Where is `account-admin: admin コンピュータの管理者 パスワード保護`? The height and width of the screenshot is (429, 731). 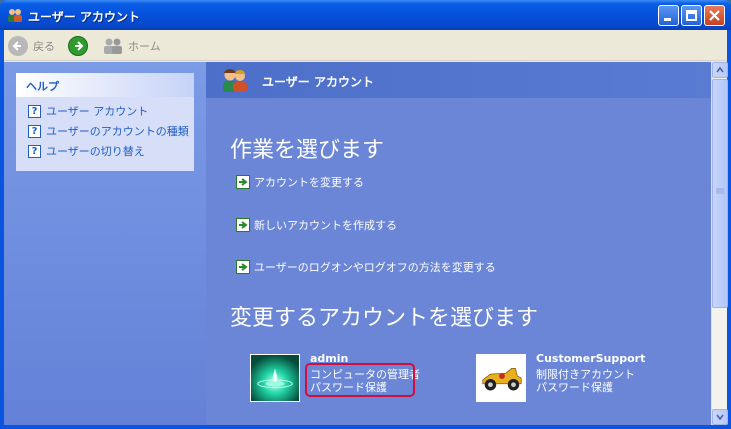
account-admin: admin コンピュータの管理者 パスワード保護 is located at coordinates (350, 377).